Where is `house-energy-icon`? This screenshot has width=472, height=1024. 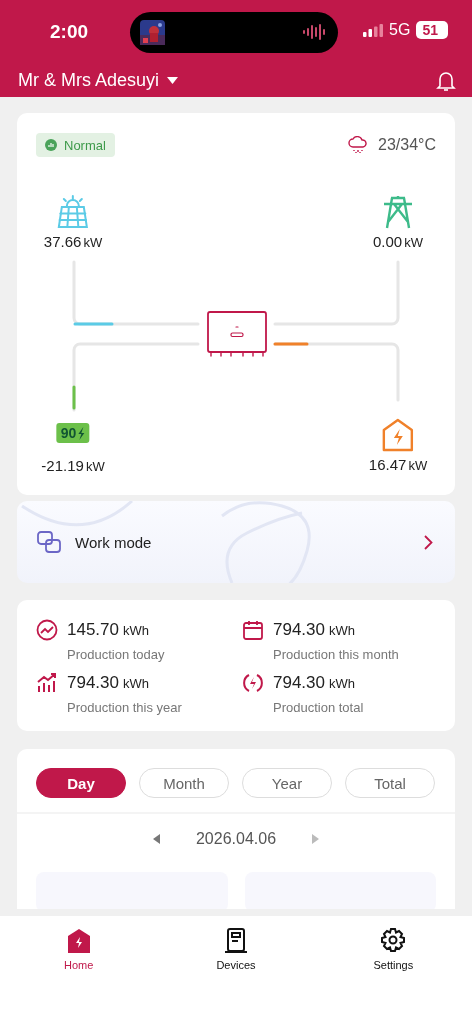 house-energy-icon is located at coordinates (398, 435).